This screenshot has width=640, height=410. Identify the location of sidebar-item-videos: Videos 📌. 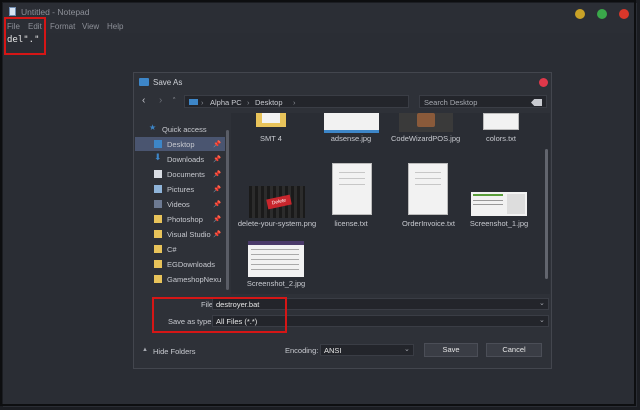
(180, 204).